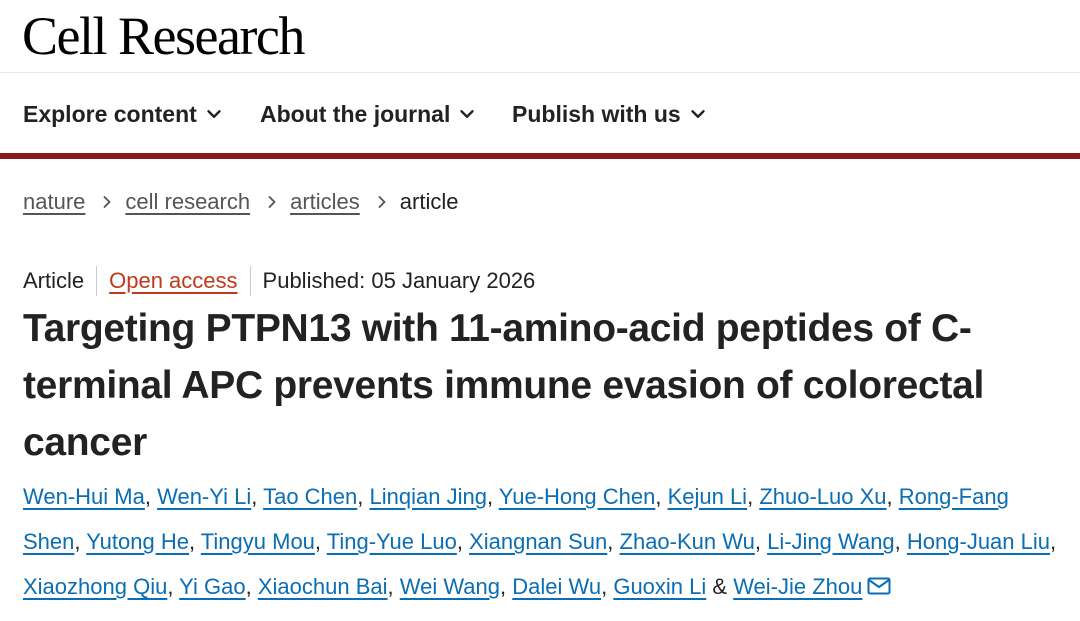  I want to click on author-link: Guoxin Li, so click(659, 586).